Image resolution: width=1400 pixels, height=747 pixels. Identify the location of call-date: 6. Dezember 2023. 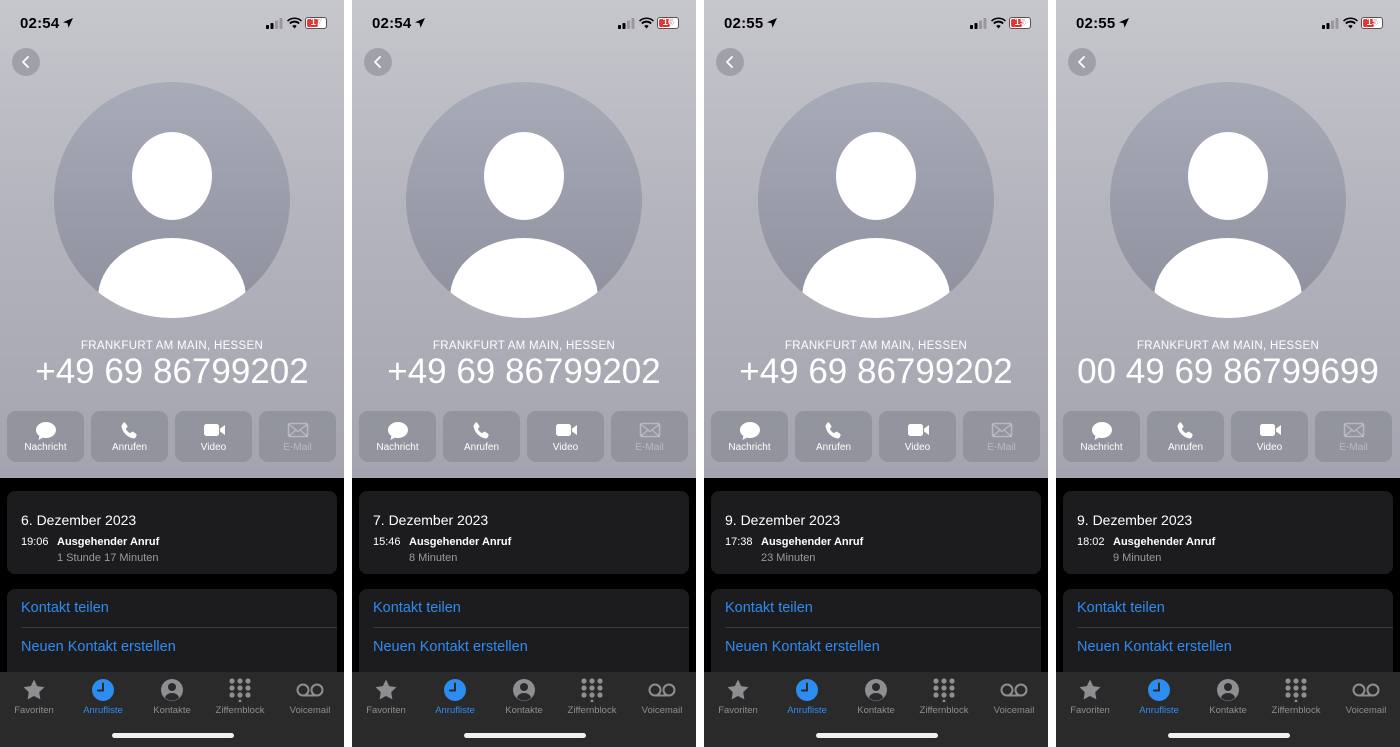
(79, 520).